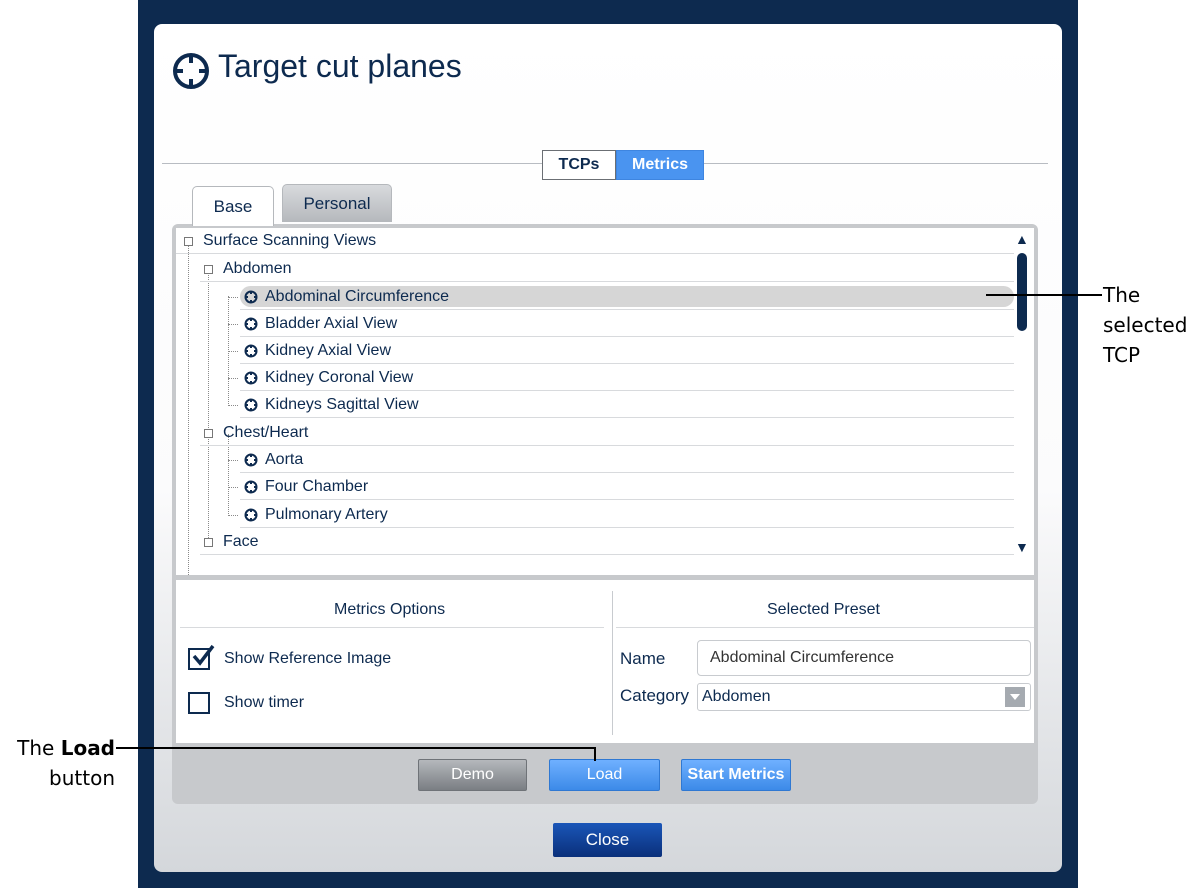 The height and width of the screenshot is (888, 1203). I want to click on check-icon, so click(203, 655).